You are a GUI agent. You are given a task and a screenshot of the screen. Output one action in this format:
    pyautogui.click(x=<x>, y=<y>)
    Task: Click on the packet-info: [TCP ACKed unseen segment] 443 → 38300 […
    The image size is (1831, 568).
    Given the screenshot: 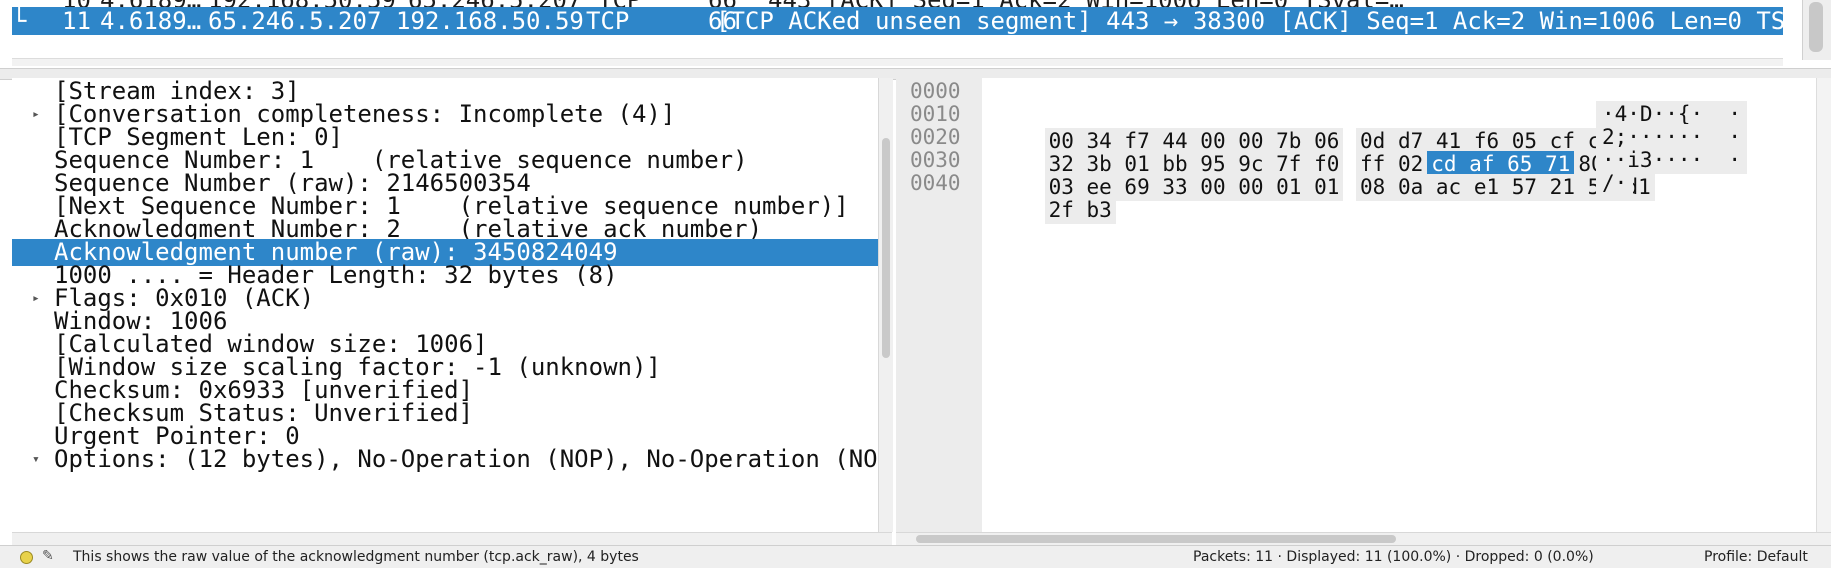 What is the action you would take?
    pyautogui.click(x=1273, y=21)
    